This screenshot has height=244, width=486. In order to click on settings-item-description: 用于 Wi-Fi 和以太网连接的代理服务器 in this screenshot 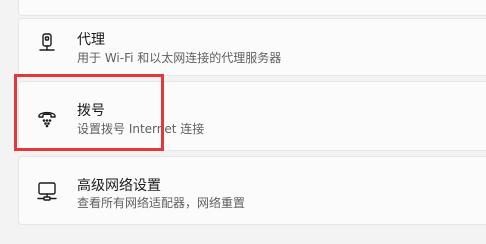, I will do `click(179, 58)`.